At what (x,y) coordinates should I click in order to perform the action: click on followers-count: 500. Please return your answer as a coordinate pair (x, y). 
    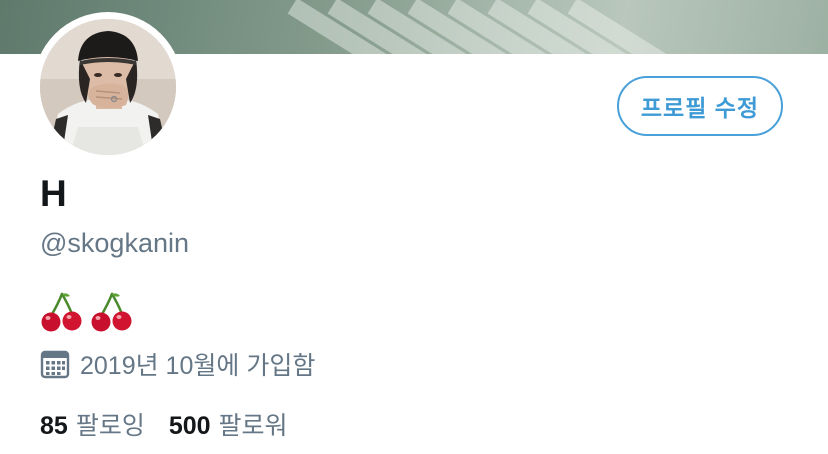
    Looking at the image, I should click on (189, 426).